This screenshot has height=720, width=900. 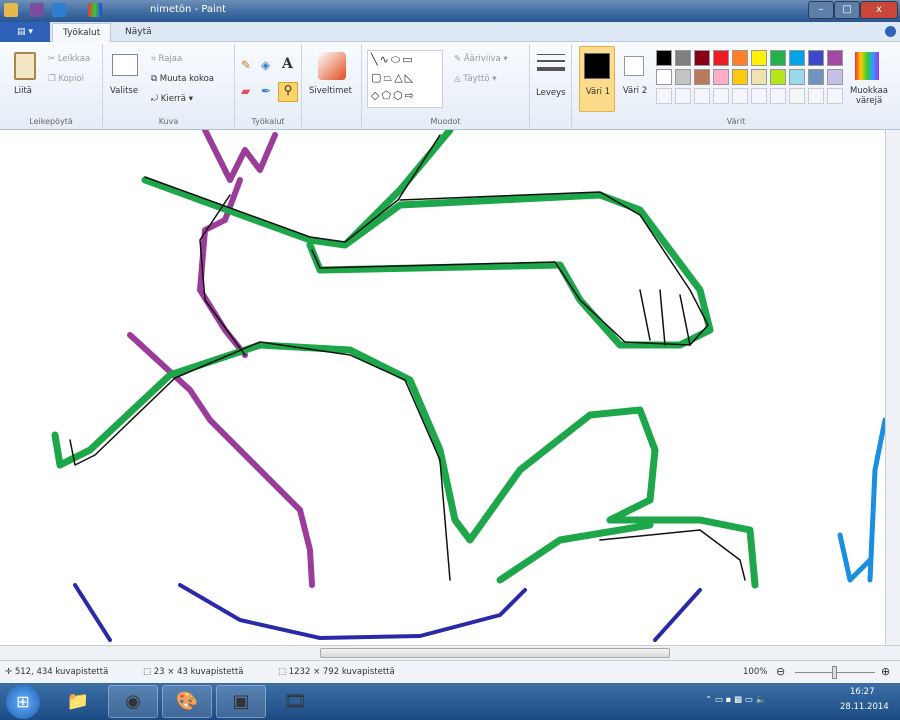 I want to click on paste-icon, so click(x=25, y=66).